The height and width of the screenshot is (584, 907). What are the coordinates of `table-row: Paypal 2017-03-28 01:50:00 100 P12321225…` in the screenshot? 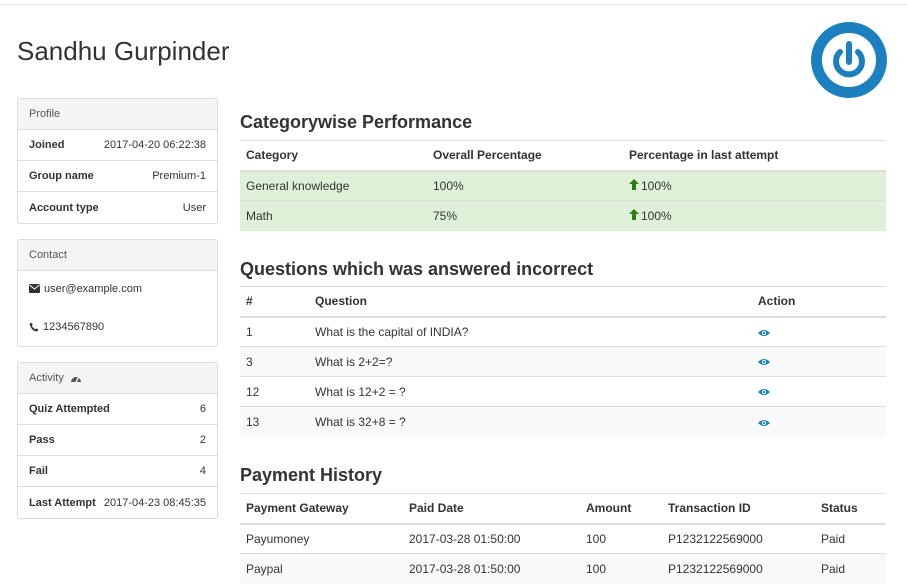 It's located at (563, 568).